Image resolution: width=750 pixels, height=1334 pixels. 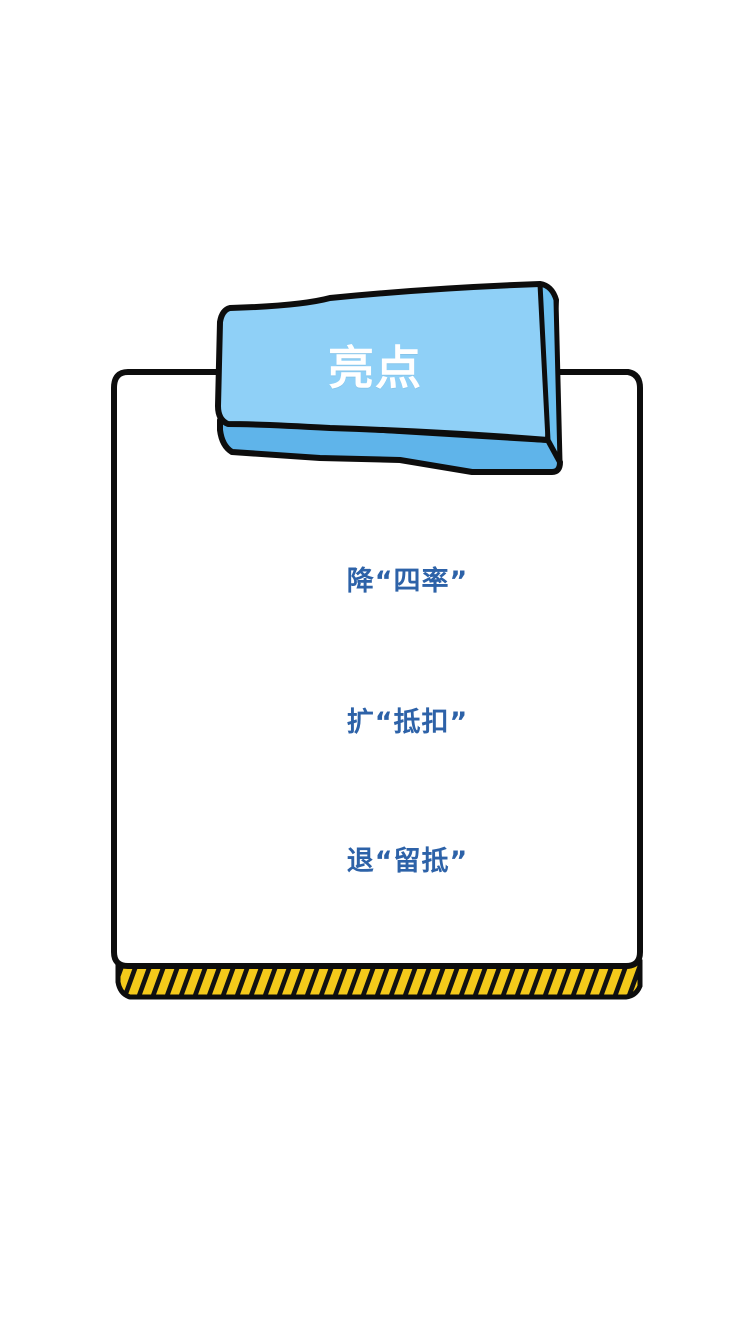 What do you see at coordinates (375, 368) in the screenshot?
I see `tab-title: 亮点` at bounding box center [375, 368].